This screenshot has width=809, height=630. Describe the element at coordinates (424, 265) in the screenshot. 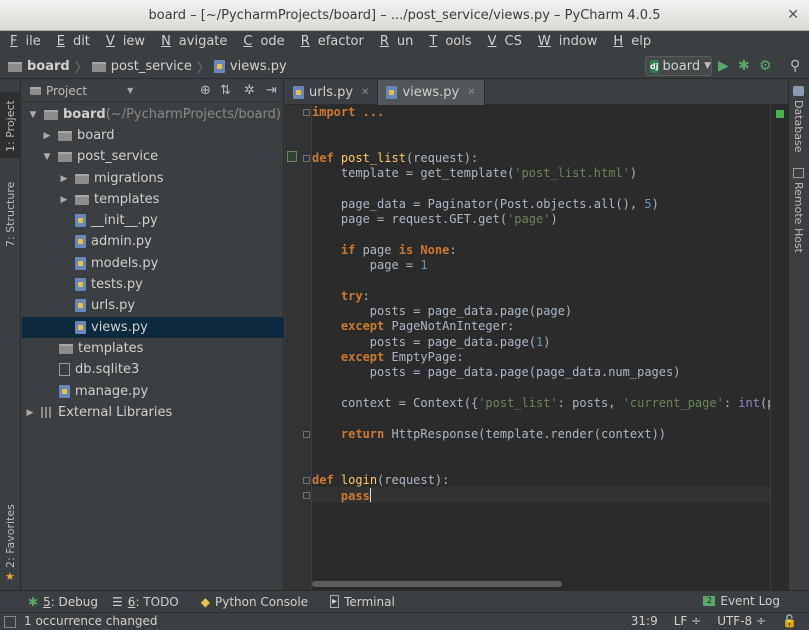

I see `code-token: 1` at that location.